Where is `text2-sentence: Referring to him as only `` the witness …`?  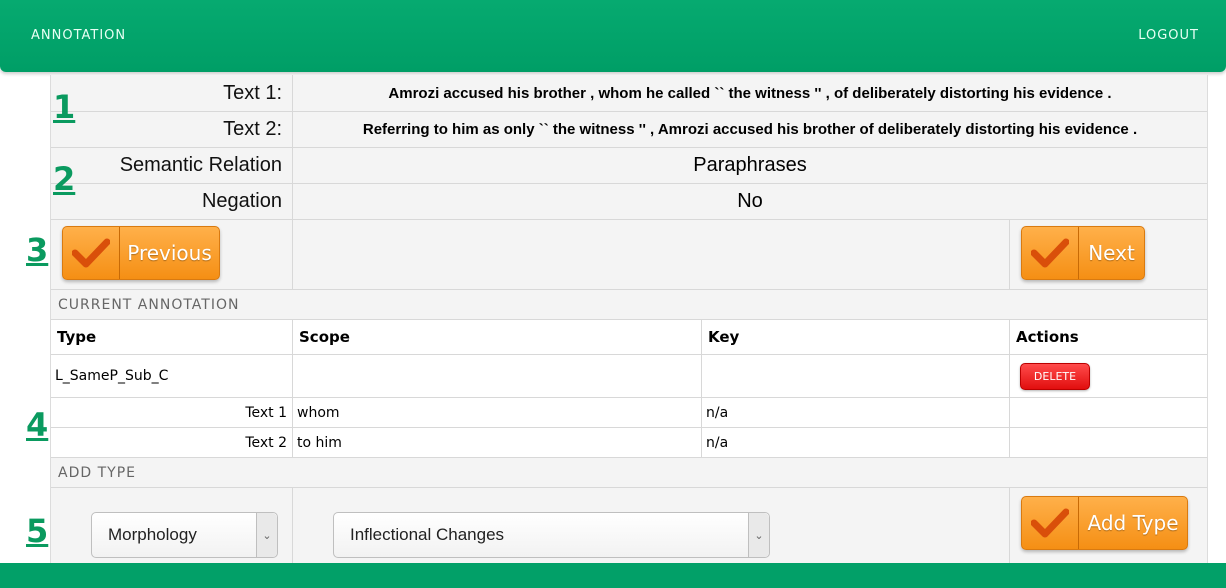
text2-sentence: Referring to him as only `` the witness … is located at coordinates (750, 129).